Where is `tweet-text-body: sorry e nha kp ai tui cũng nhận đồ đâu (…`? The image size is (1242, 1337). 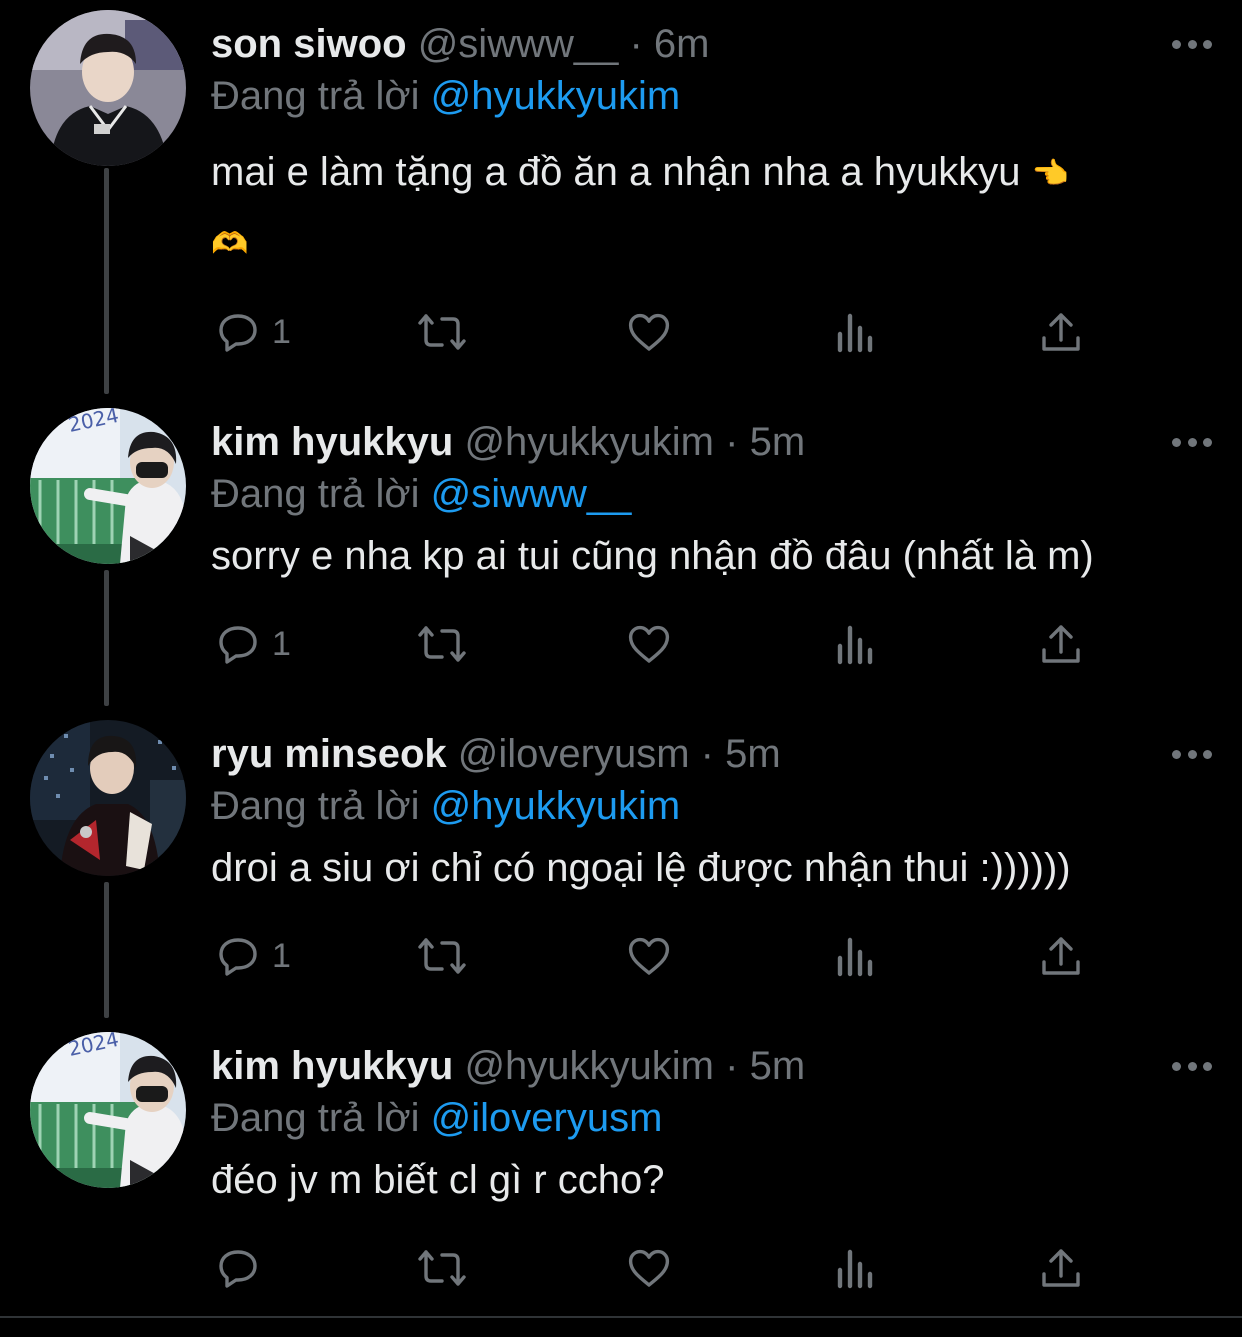
tweet-text-body: sorry e nha kp ai tui cũng nhận đồ đâu (… is located at coordinates (652, 556).